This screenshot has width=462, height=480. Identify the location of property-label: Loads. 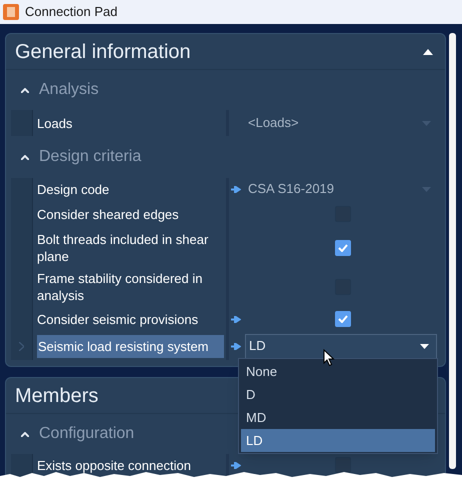
(54, 123).